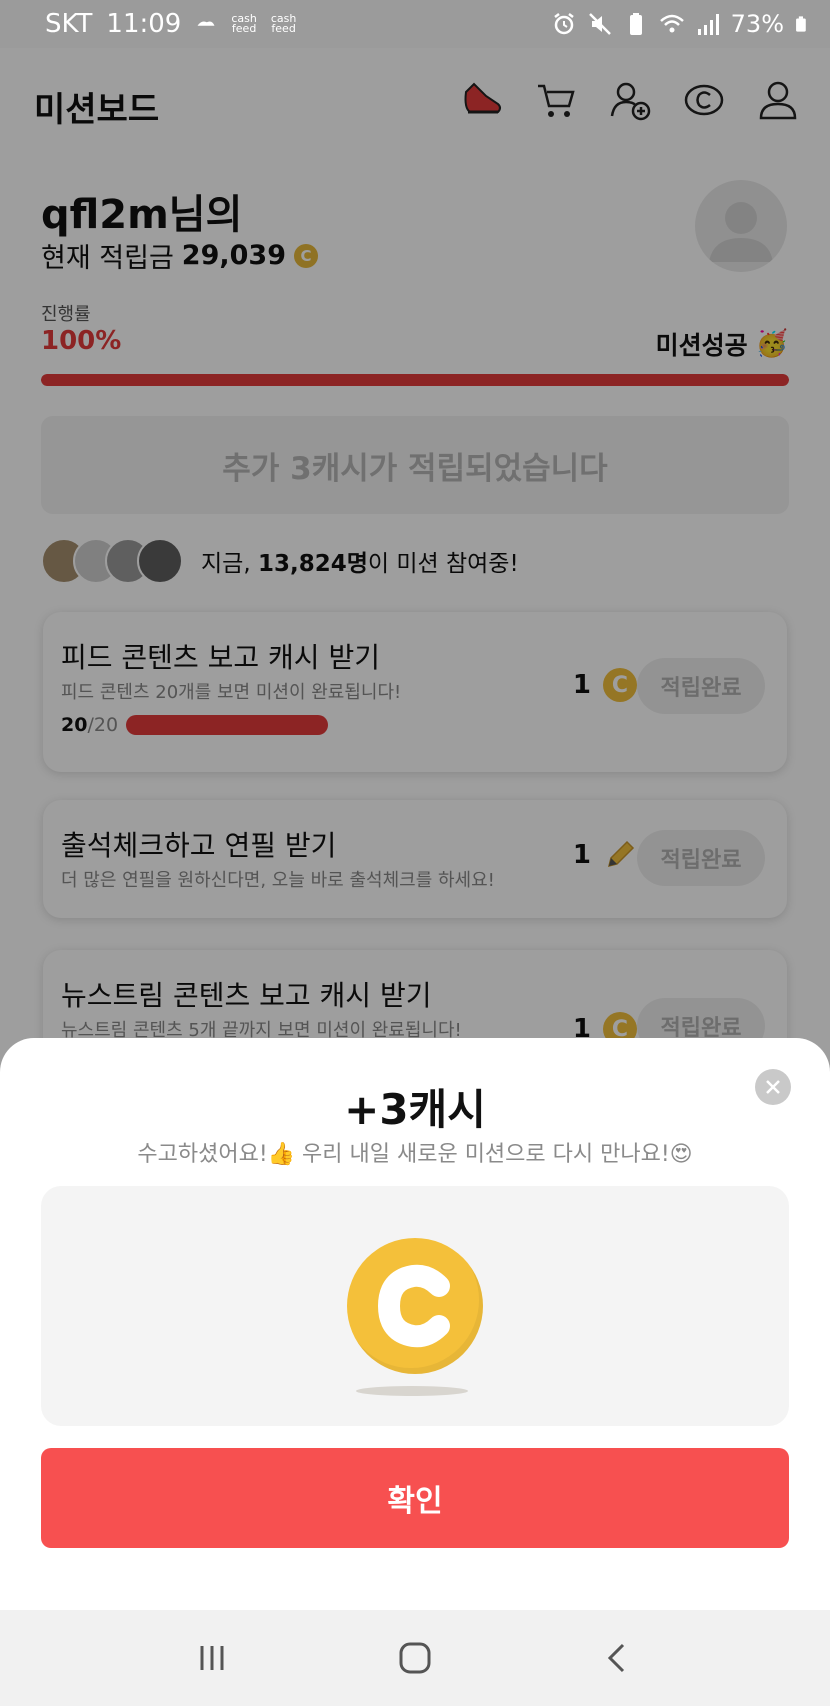 The image size is (830, 1706). What do you see at coordinates (635, 24) in the screenshot?
I see `battery-saver-icon` at bounding box center [635, 24].